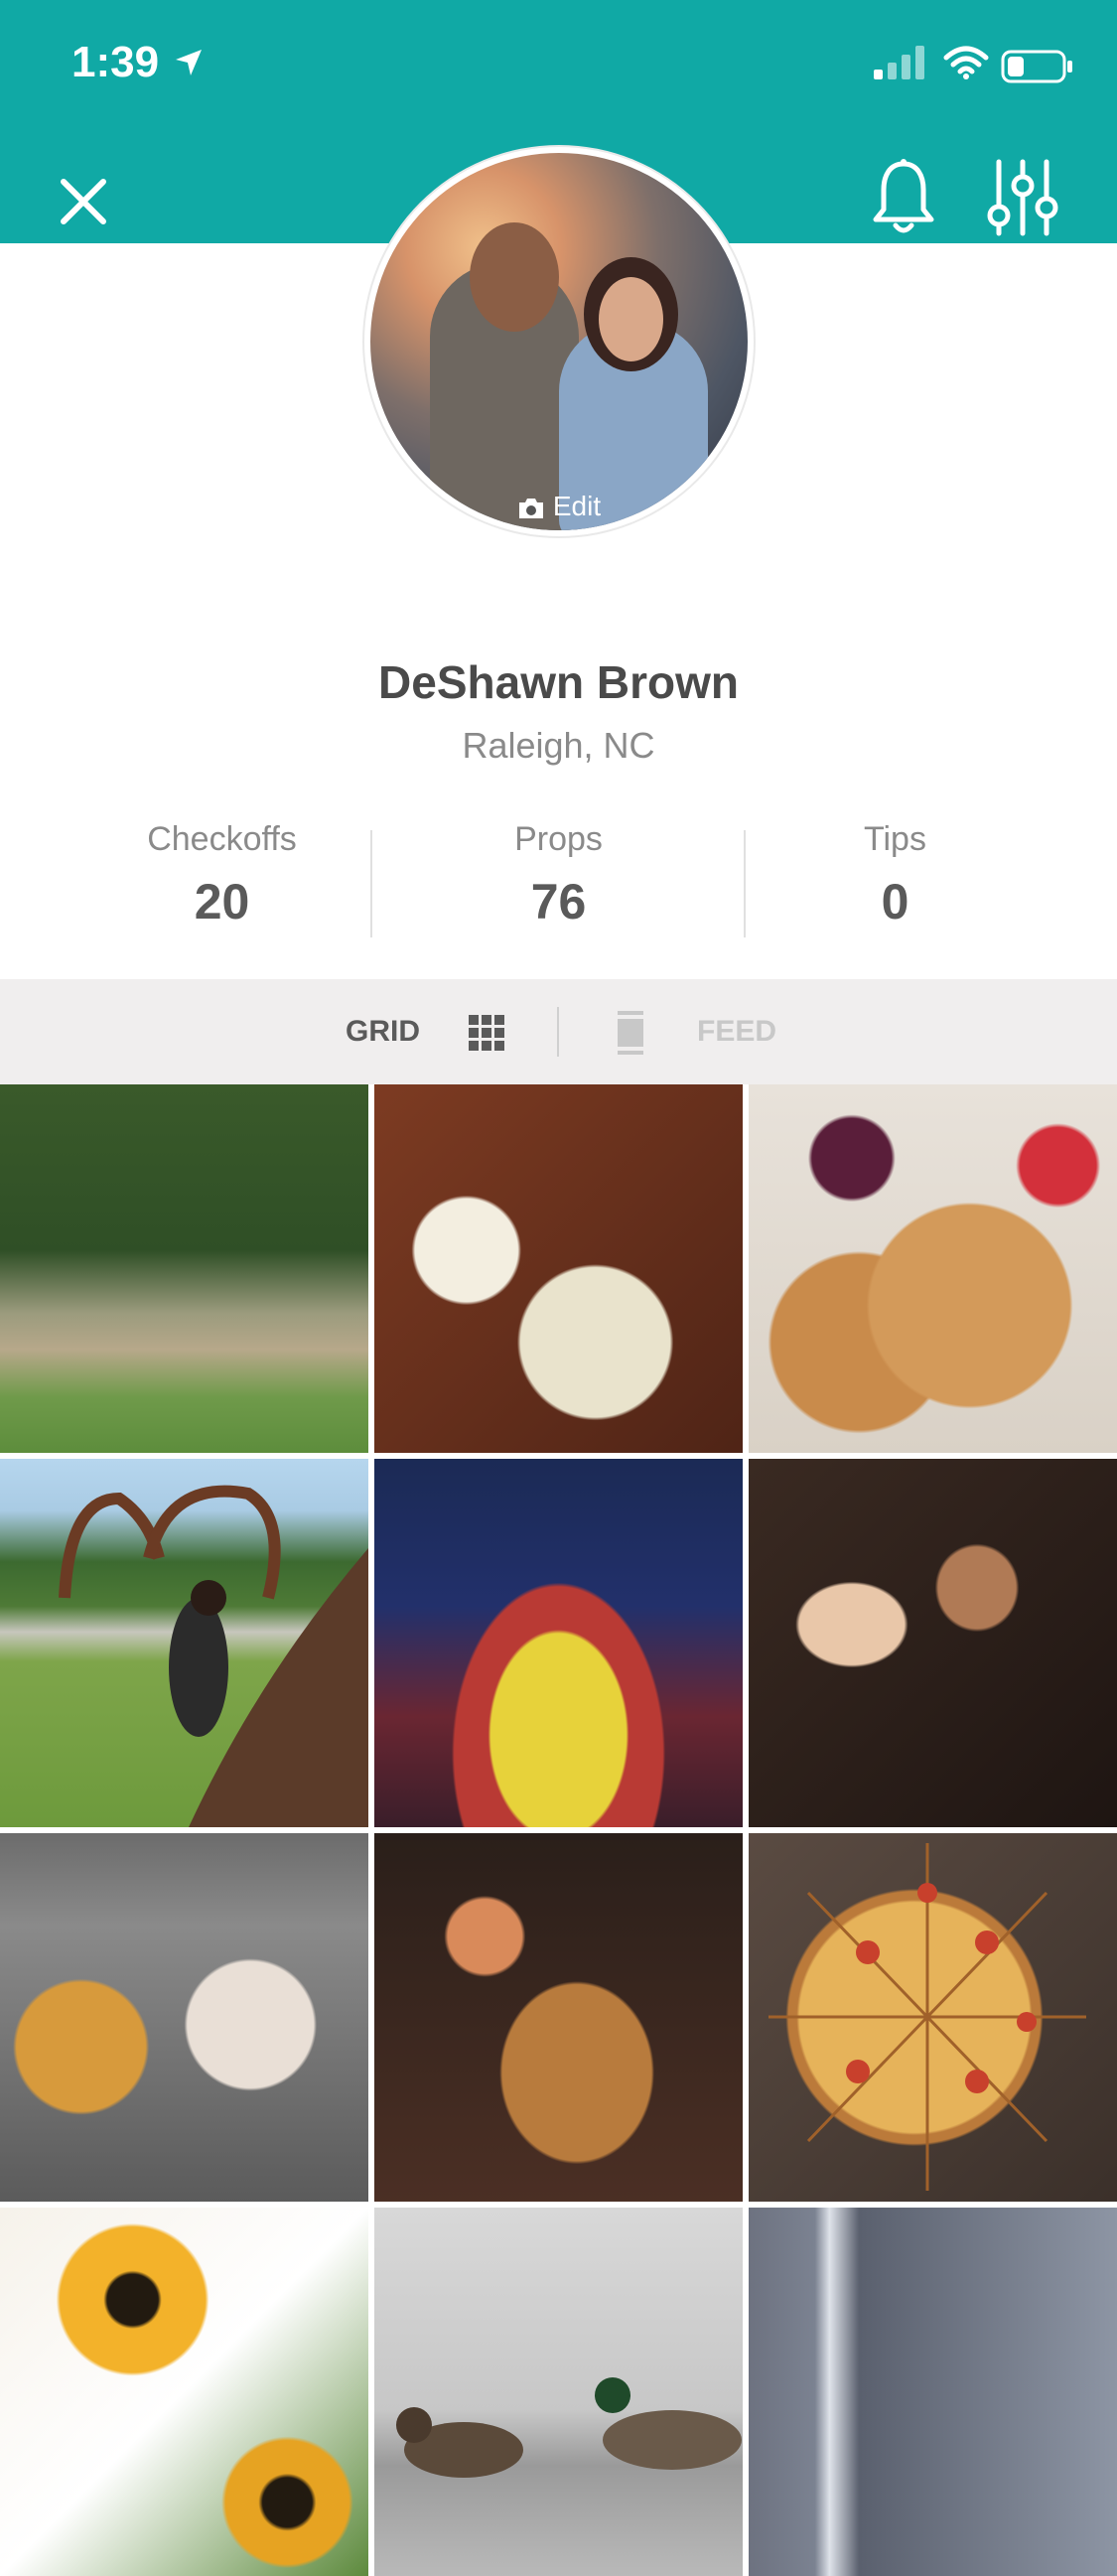  I want to click on photo-tile-pancakes, so click(933, 1269).